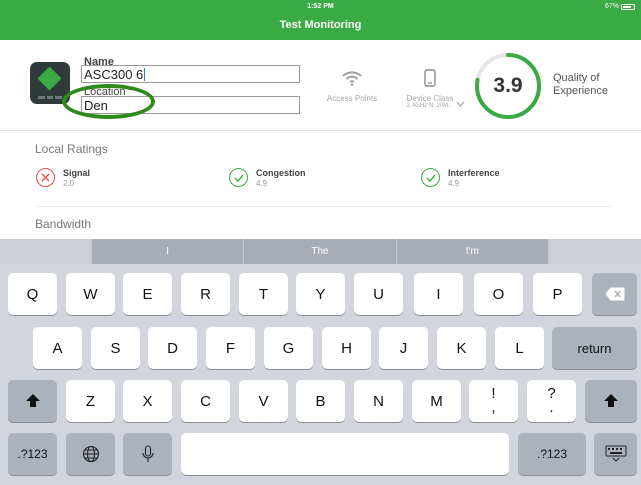  Describe the element at coordinates (438, 294) in the screenshot. I see `key-i: I` at that location.